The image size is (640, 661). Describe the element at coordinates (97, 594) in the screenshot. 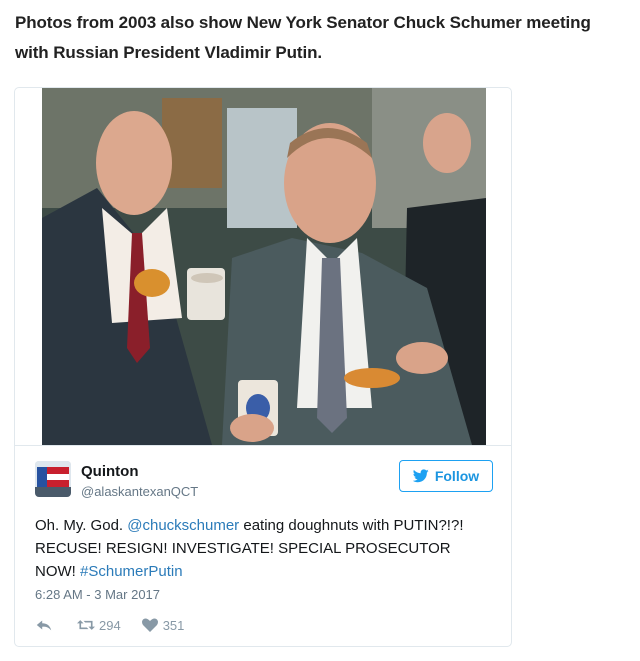

I see `tweet-timestamp: 6:28 AM - 3 Mar 2017` at that location.